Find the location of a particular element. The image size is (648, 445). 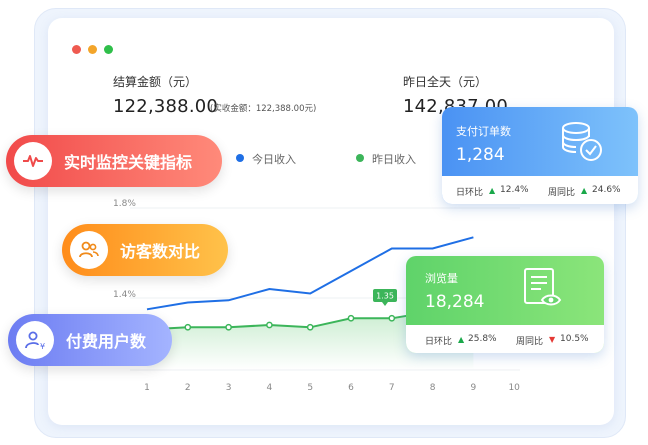

x-tick-label: 7 is located at coordinates (391, 388).